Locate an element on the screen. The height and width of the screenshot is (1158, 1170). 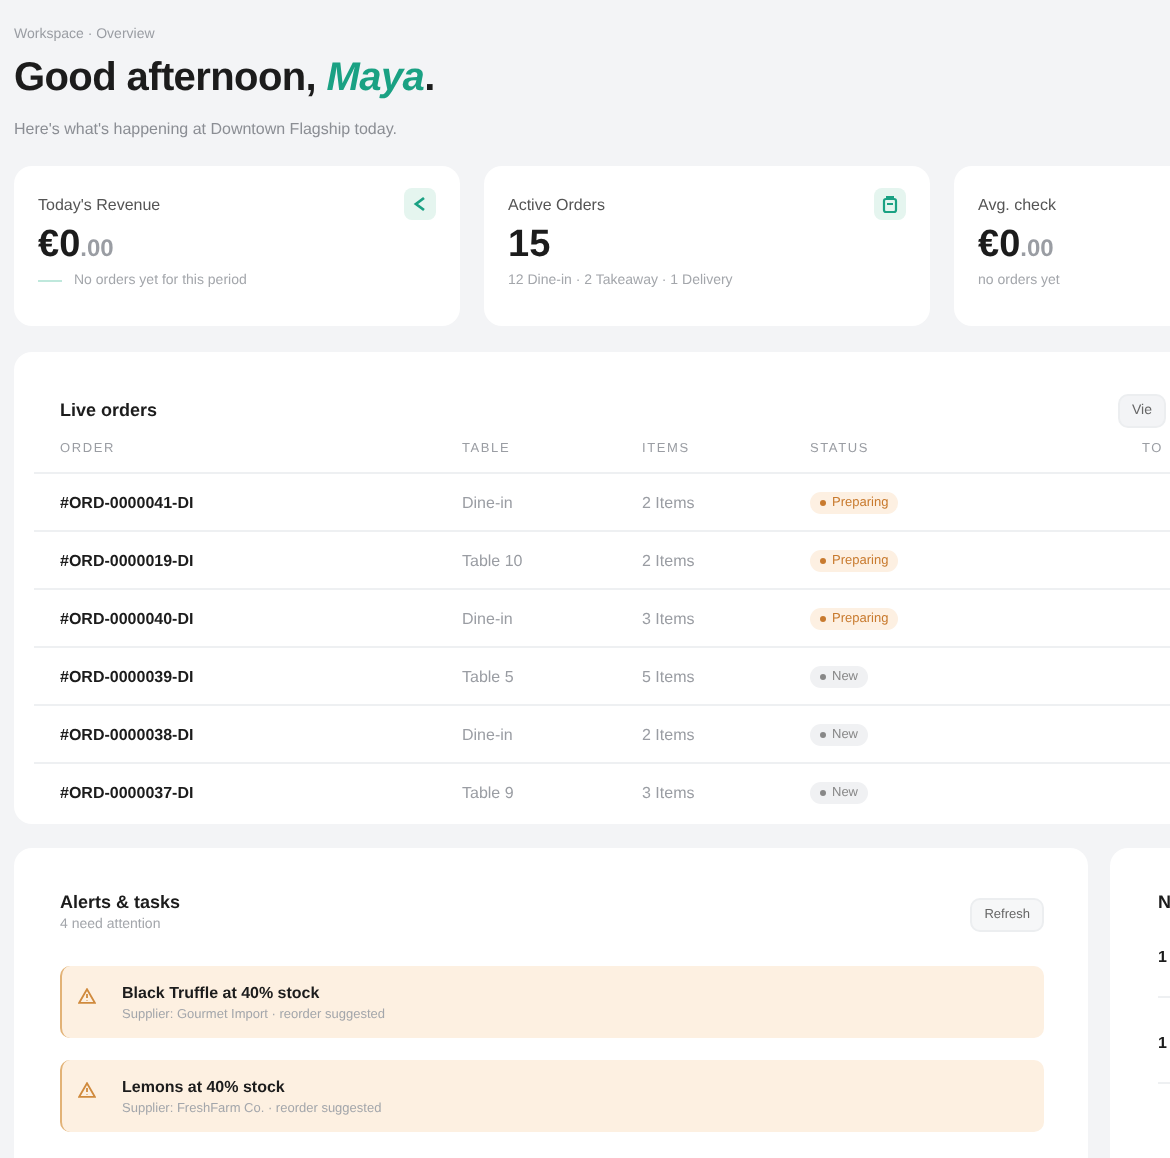
greeting-title: Good afternoon, Maya. is located at coordinates (225, 79).